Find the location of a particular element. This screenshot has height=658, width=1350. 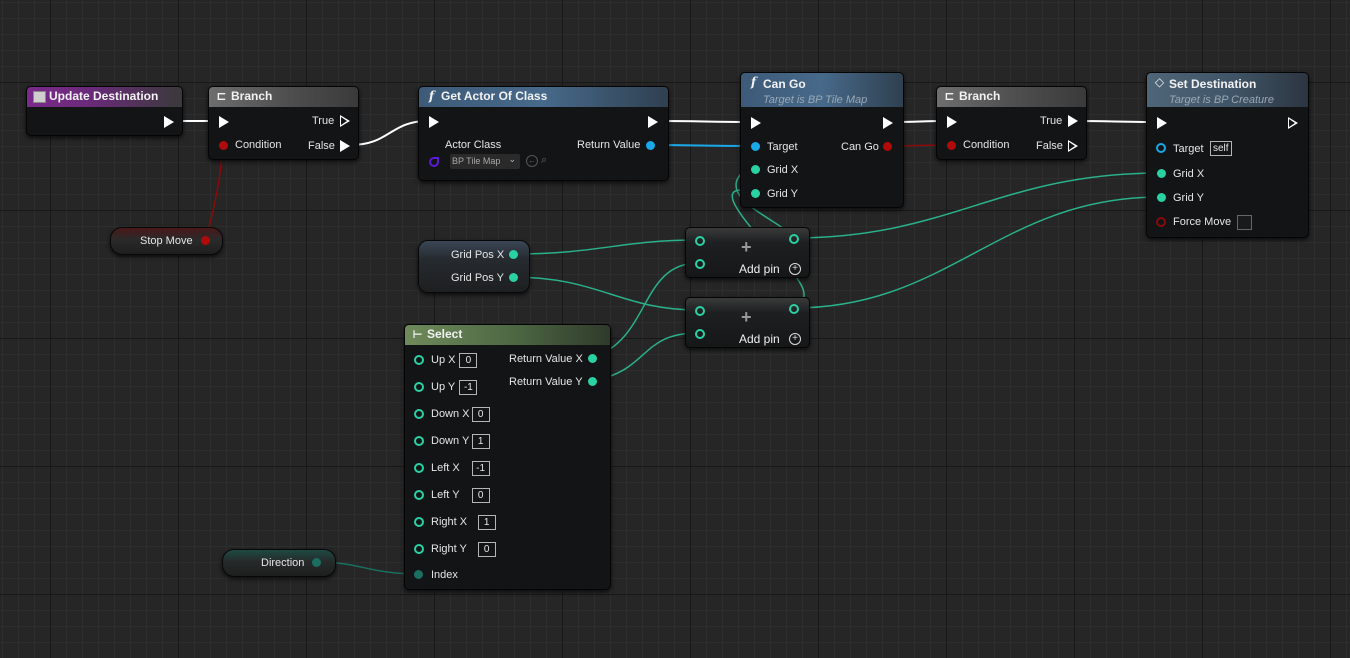

update-destination-node: Update Destination is located at coordinates (104, 111).